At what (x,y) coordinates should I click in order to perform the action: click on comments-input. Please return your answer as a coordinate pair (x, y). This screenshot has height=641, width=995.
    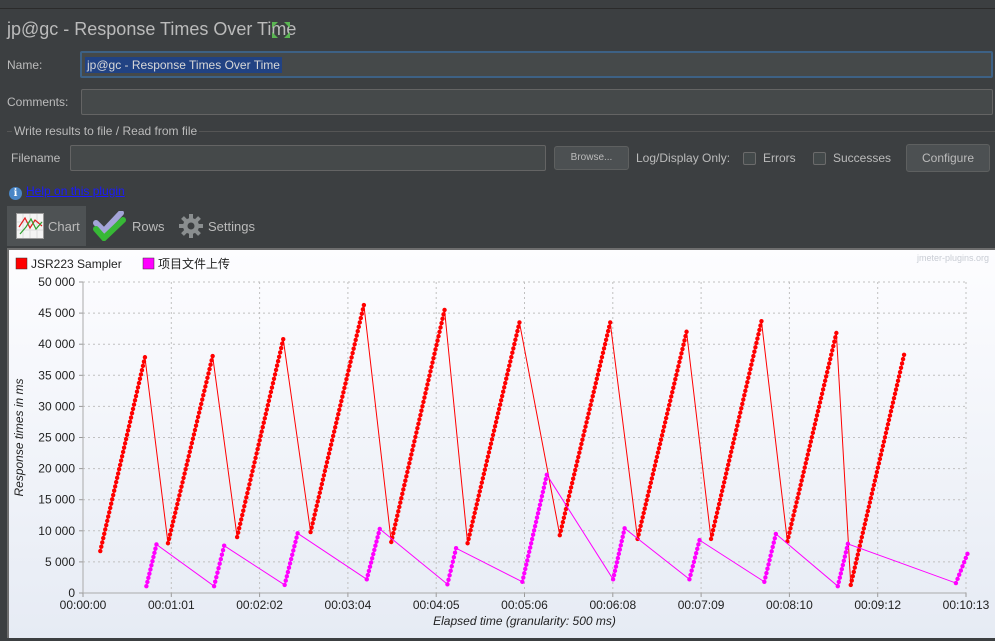
    Looking at the image, I should click on (537, 102).